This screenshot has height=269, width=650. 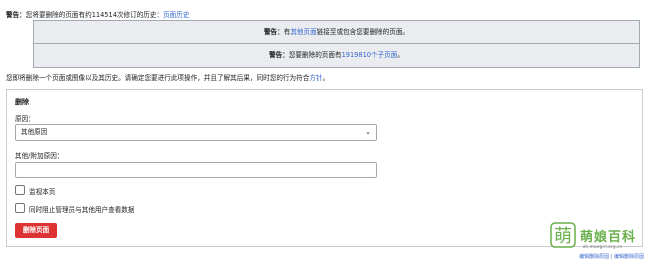 What do you see at coordinates (20, 208) in the screenshot?
I see `suppress-checkbox` at bounding box center [20, 208].